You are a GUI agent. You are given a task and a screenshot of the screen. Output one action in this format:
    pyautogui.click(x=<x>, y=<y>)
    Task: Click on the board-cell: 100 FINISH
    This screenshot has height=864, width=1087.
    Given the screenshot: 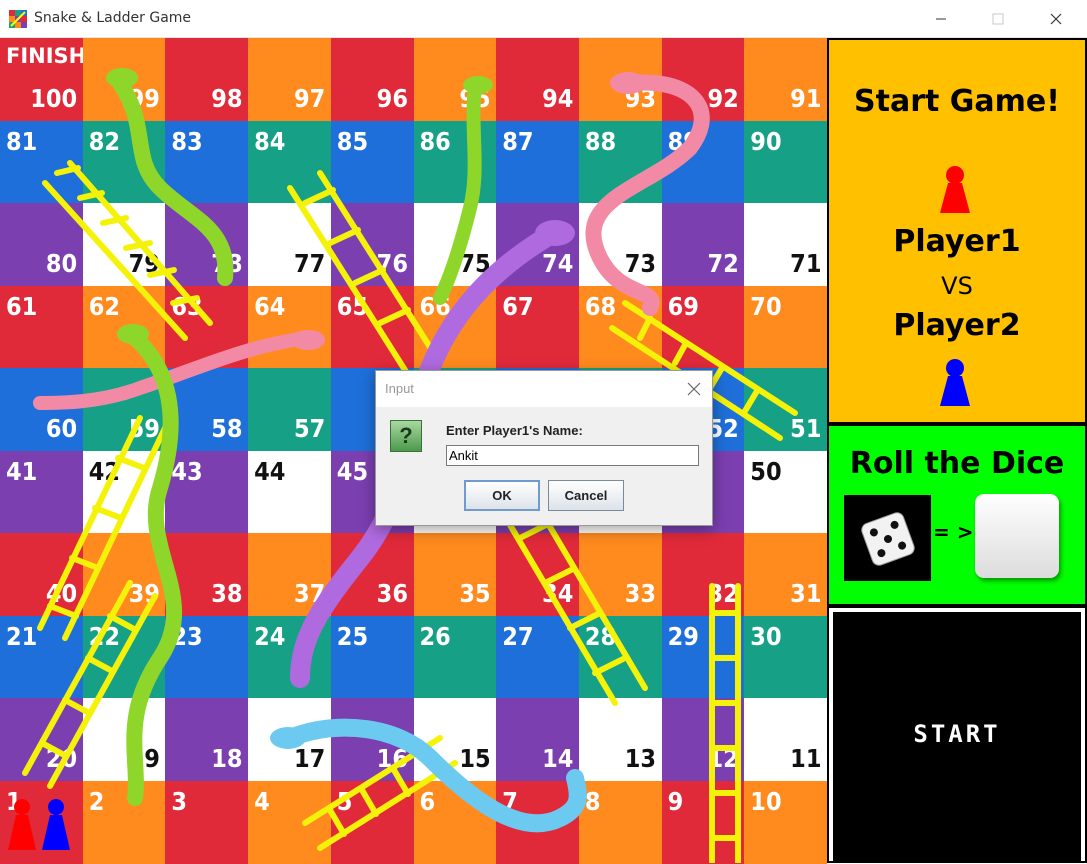 What is the action you would take?
    pyautogui.click(x=43, y=79)
    